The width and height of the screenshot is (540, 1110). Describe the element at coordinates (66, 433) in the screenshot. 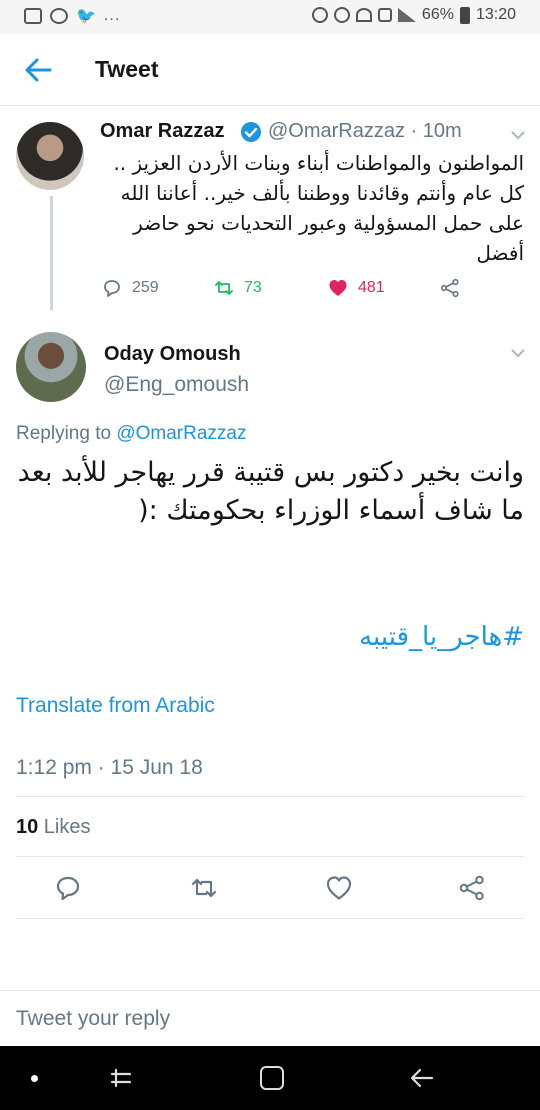

I see `replying-prefix: Replying to` at that location.